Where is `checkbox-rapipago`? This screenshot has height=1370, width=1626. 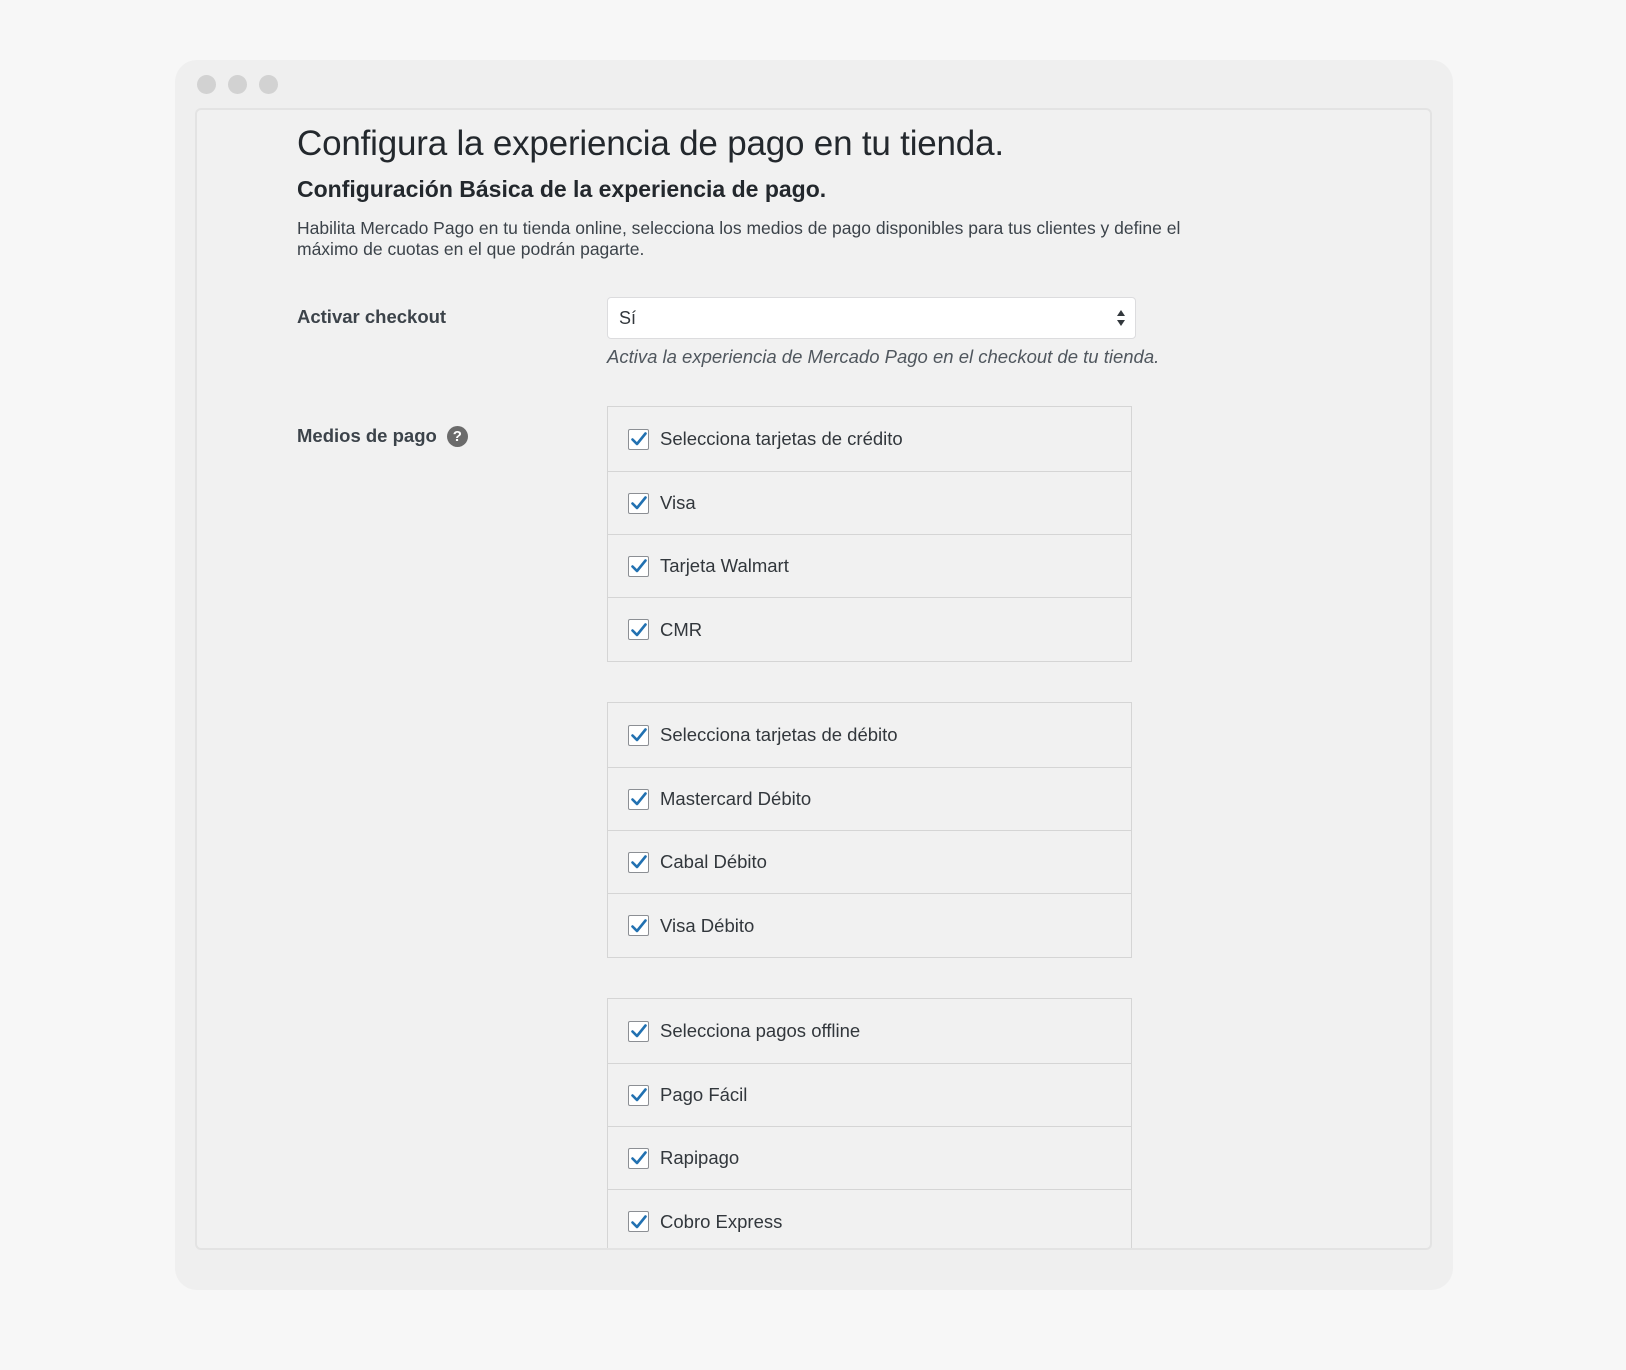 checkbox-rapipago is located at coordinates (638, 1158).